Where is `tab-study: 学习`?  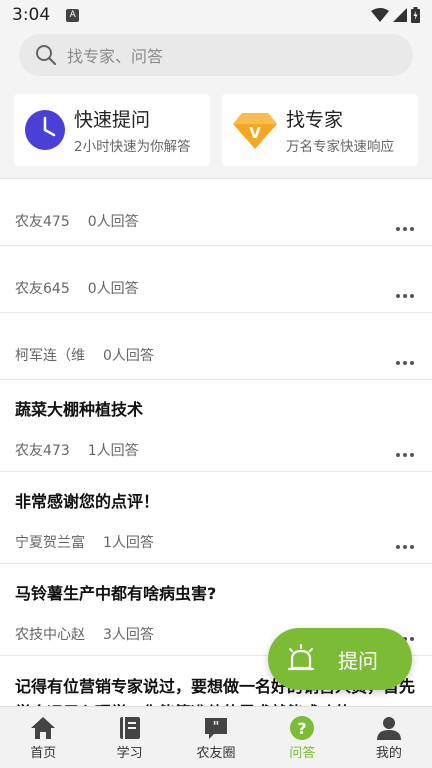
tab-study: 学习 is located at coordinates (129, 737).